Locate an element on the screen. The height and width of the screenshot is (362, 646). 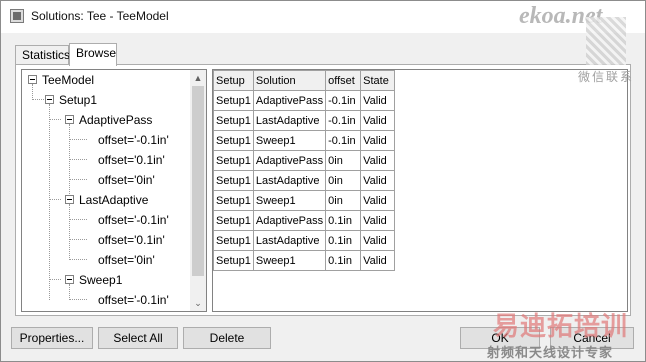
qr-code-icon is located at coordinates (606, 41).